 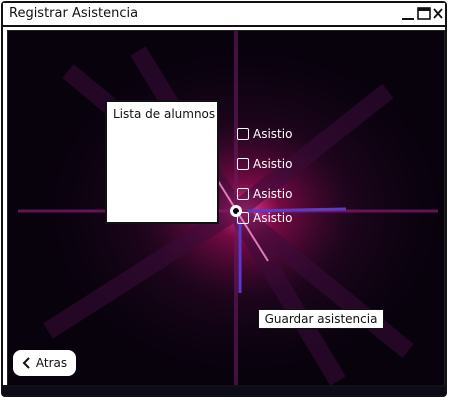 I want to click on minimize-icon, so click(x=408, y=13).